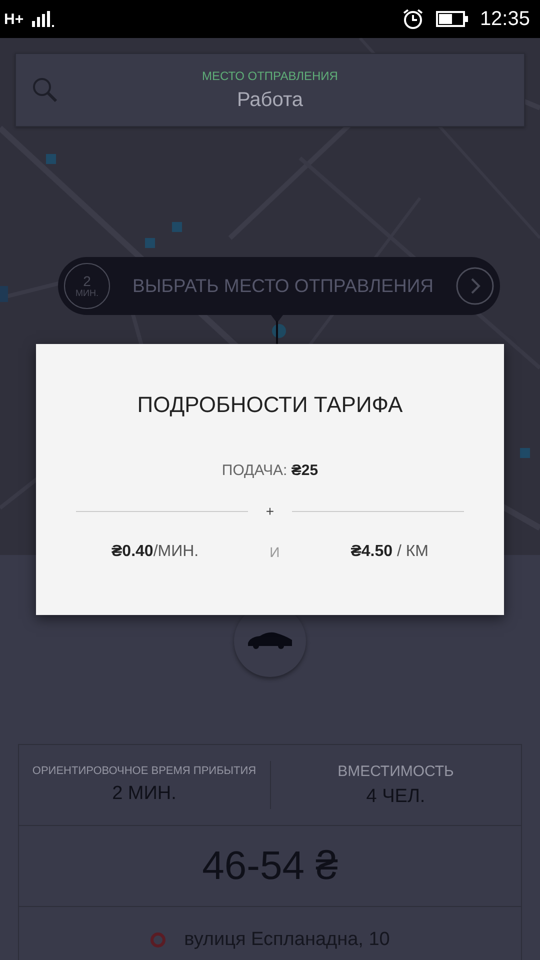  Describe the element at coordinates (158, 940) in the screenshot. I see `destination-ring-icon` at that location.